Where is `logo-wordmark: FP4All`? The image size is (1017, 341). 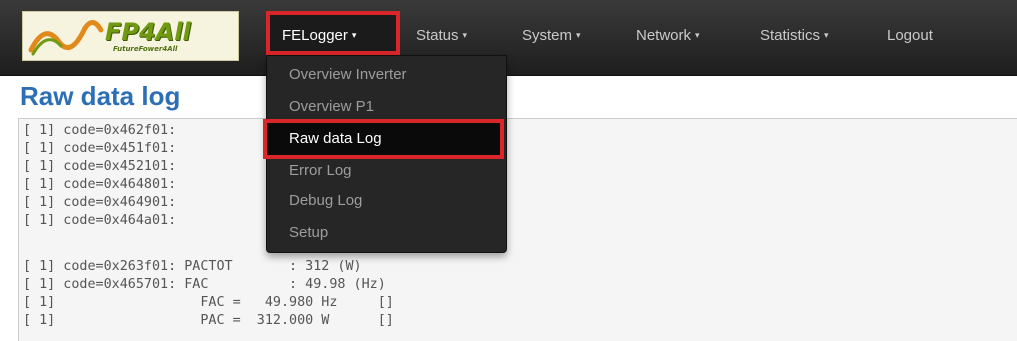
logo-wordmark: FP4All is located at coordinates (148, 32).